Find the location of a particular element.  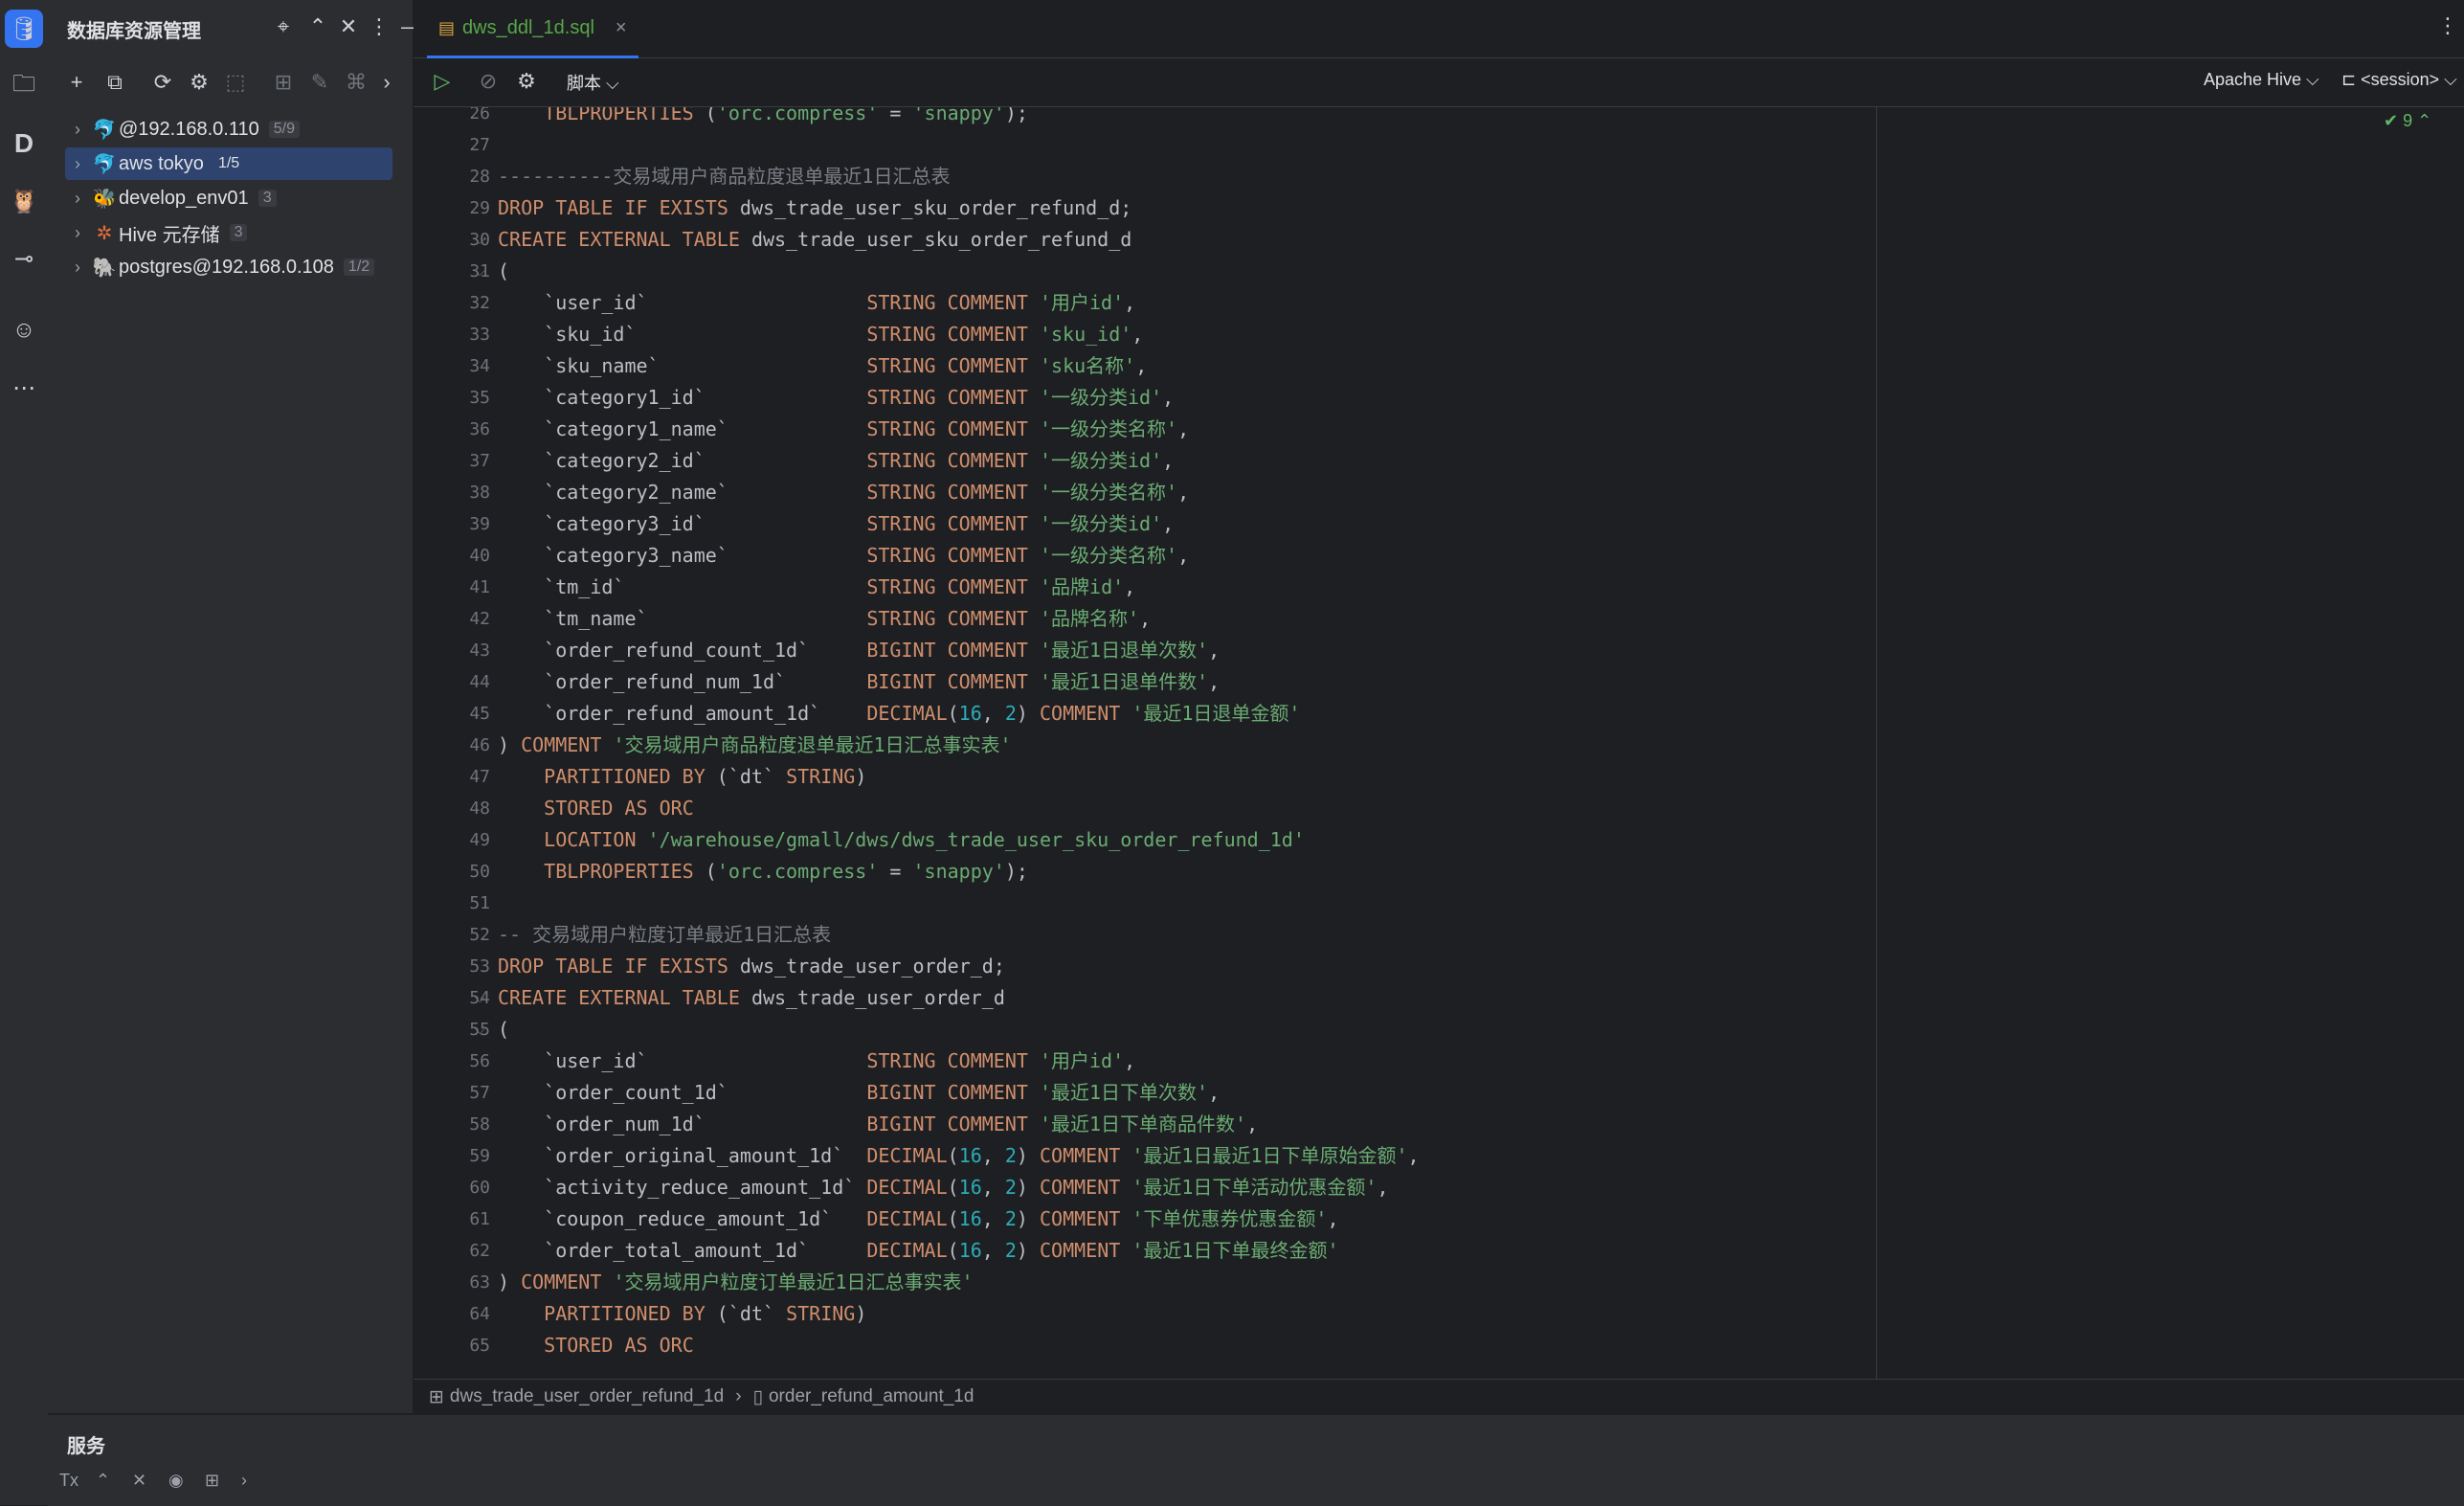

add-service-icon: ⊞ is located at coordinates (212, 1481).